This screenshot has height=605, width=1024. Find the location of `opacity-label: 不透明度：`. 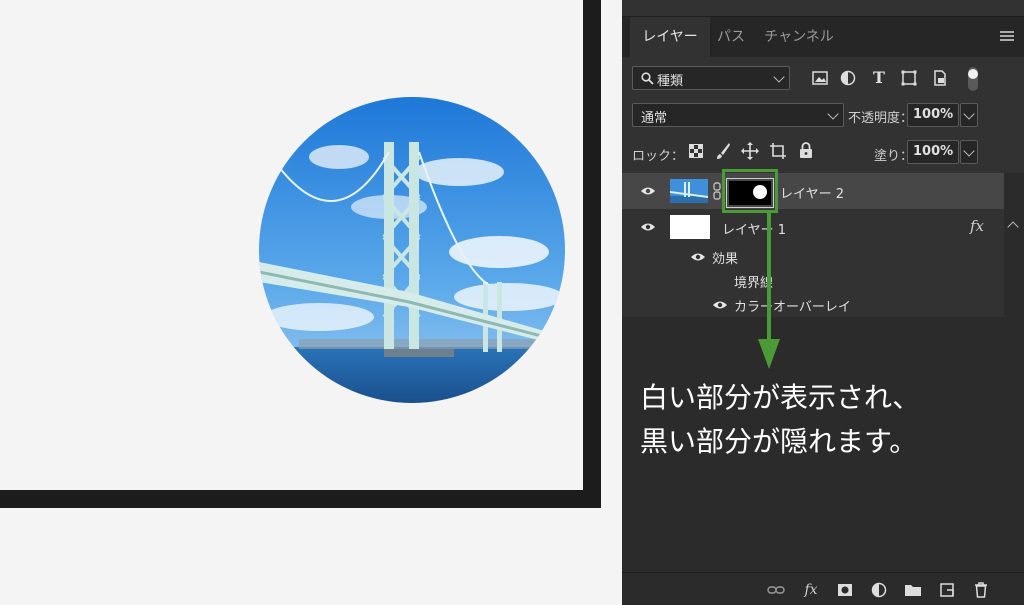

opacity-label: 不透明度： is located at coordinates (881, 118).